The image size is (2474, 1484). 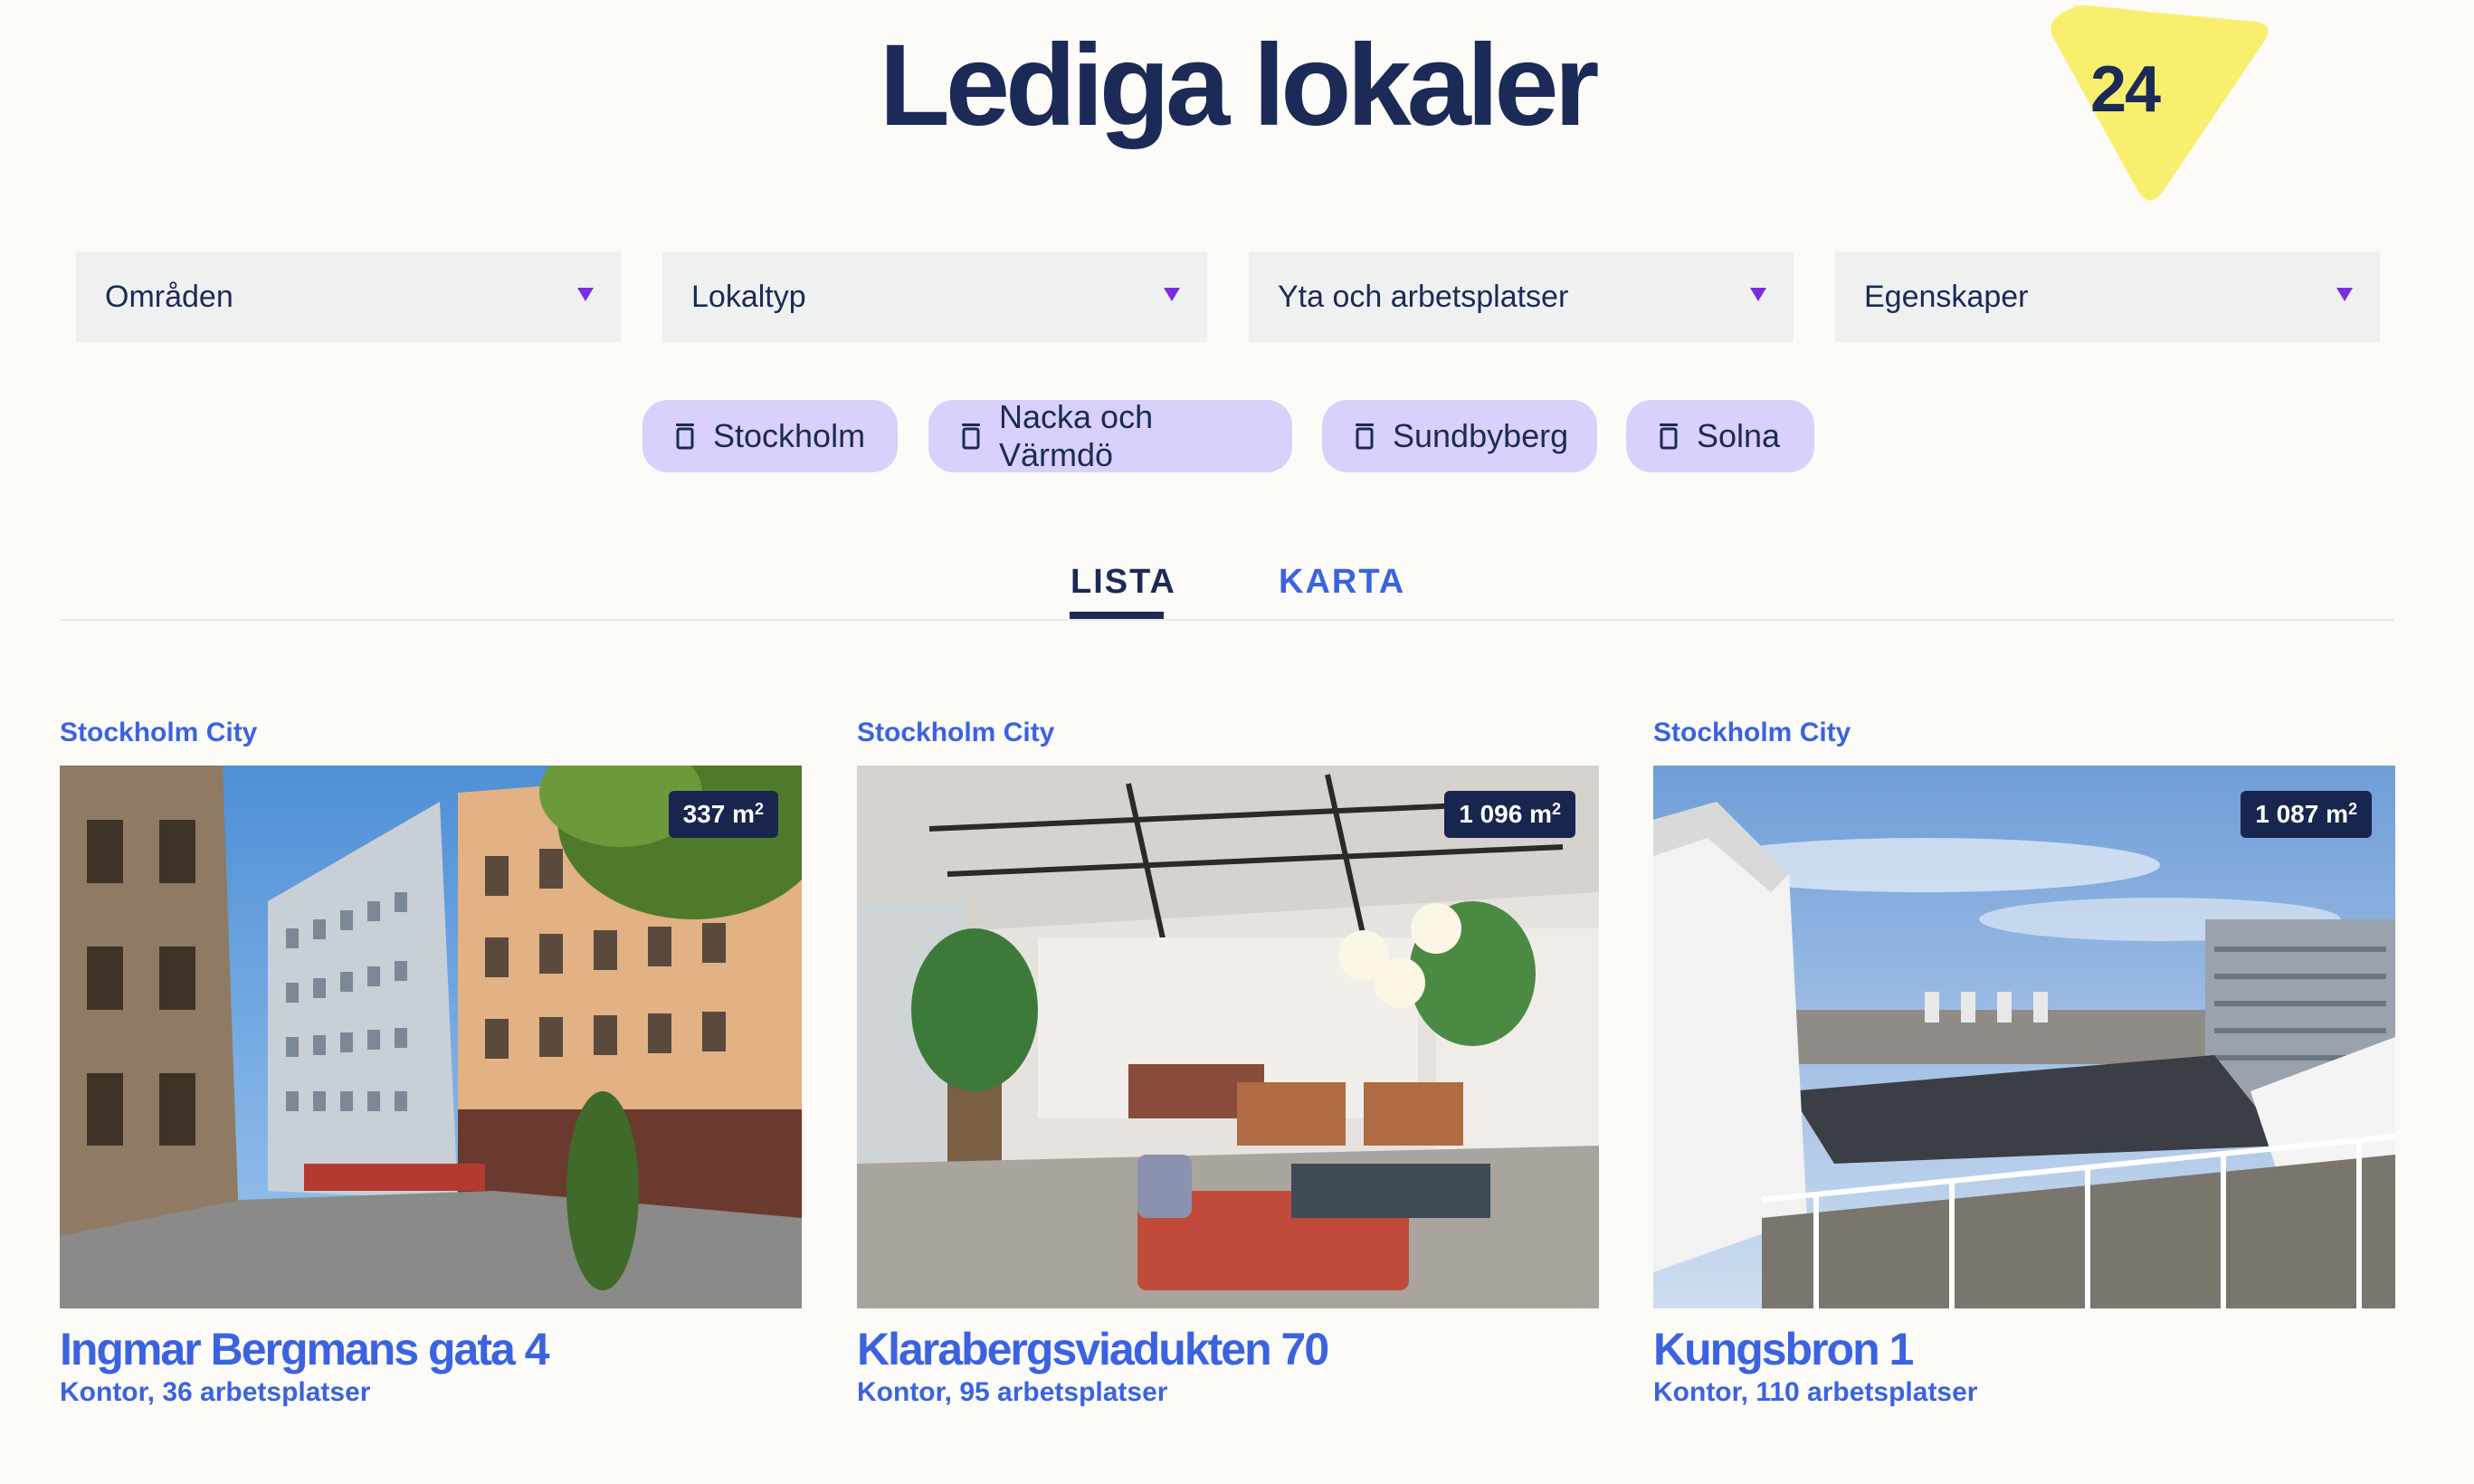 I want to click on filter-size-workspaces-dropdown: Yta och arbetsplatser, so click(x=1522, y=297).